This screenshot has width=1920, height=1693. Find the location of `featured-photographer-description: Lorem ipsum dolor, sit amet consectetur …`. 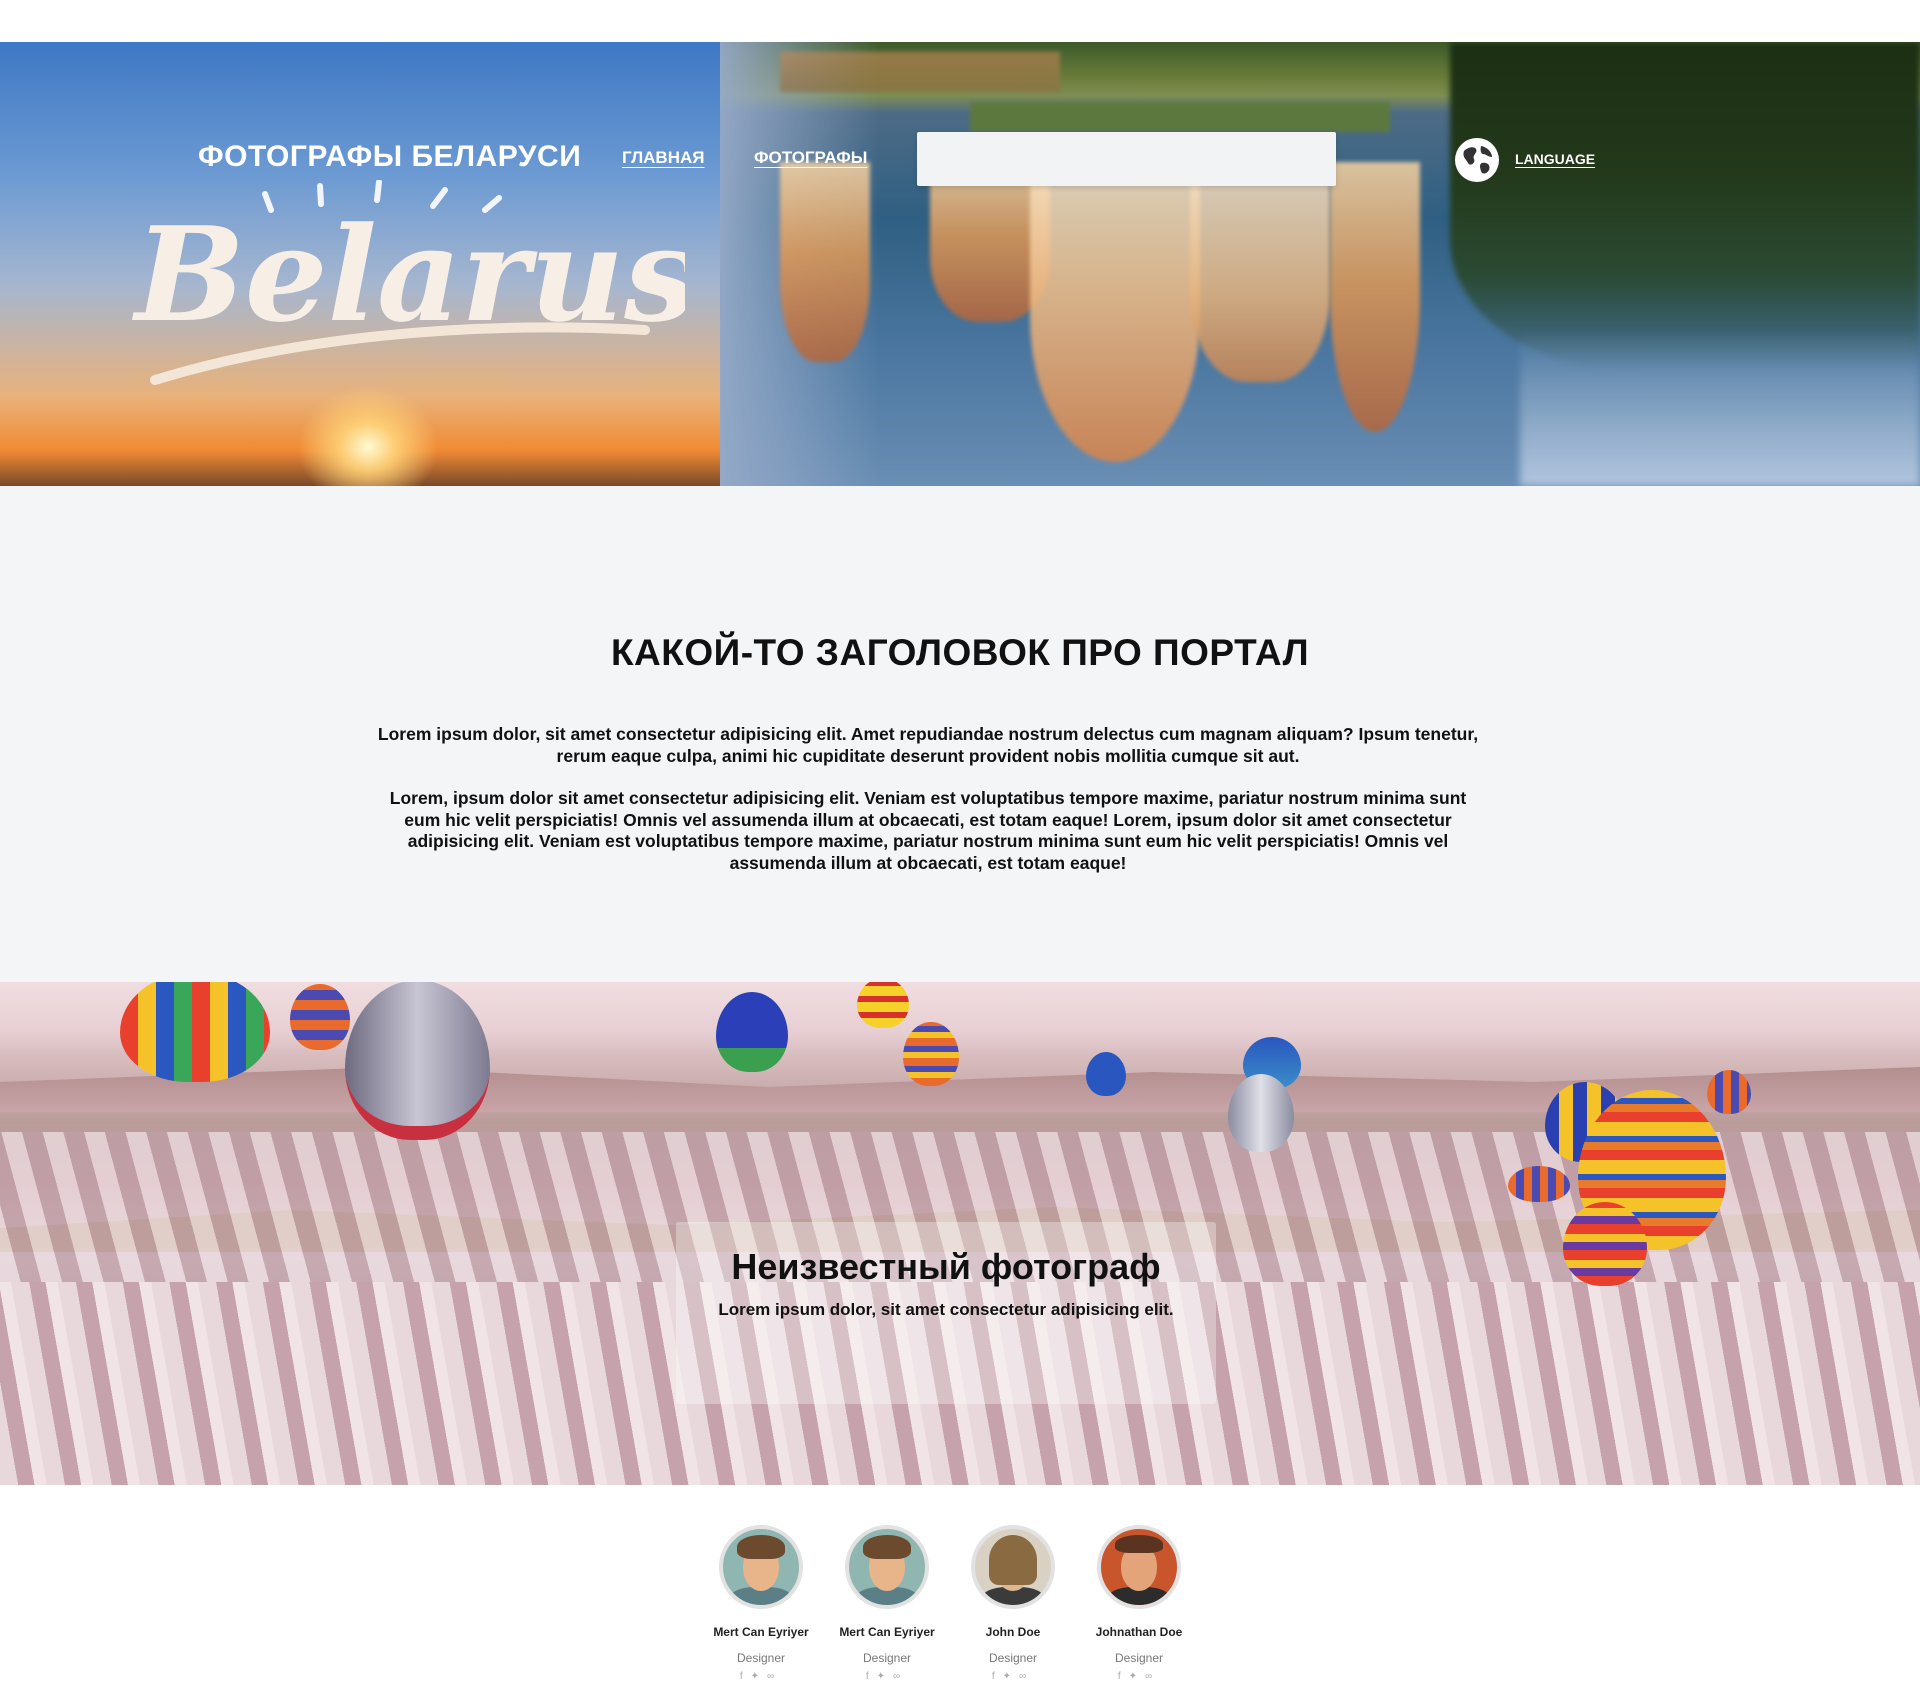

featured-photographer-description: Lorem ipsum dolor, sit amet consectetur … is located at coordinates (946, 1309).